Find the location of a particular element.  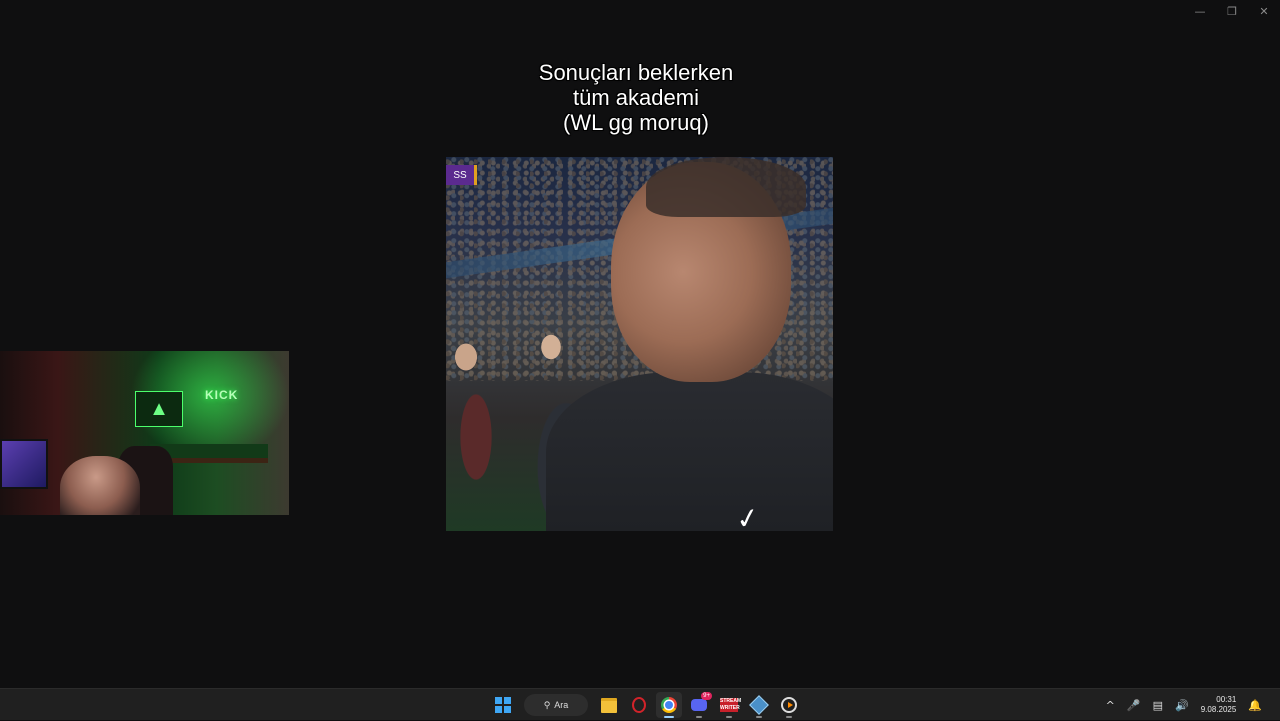

search-icon: ⚲ is located at coordinates (547, 704).